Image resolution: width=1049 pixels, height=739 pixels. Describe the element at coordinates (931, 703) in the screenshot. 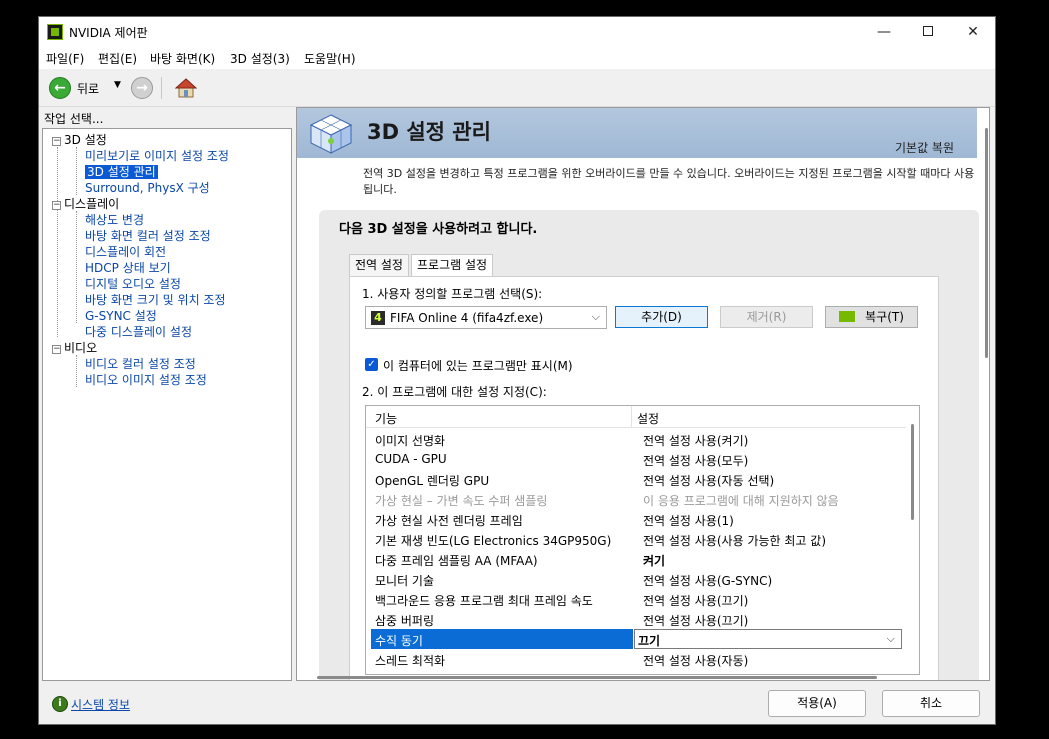

I see `cancel-button: 취소` at that location.